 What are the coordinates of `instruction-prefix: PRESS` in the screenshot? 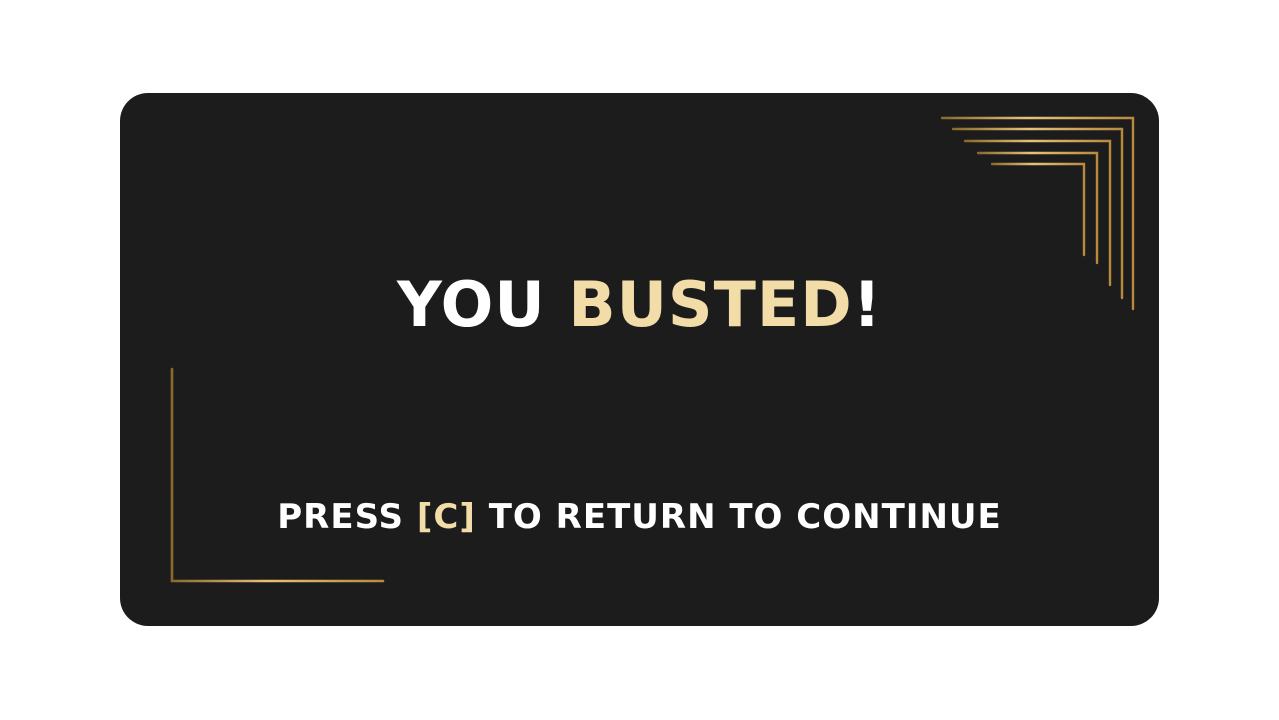 It's located at (347, 517).